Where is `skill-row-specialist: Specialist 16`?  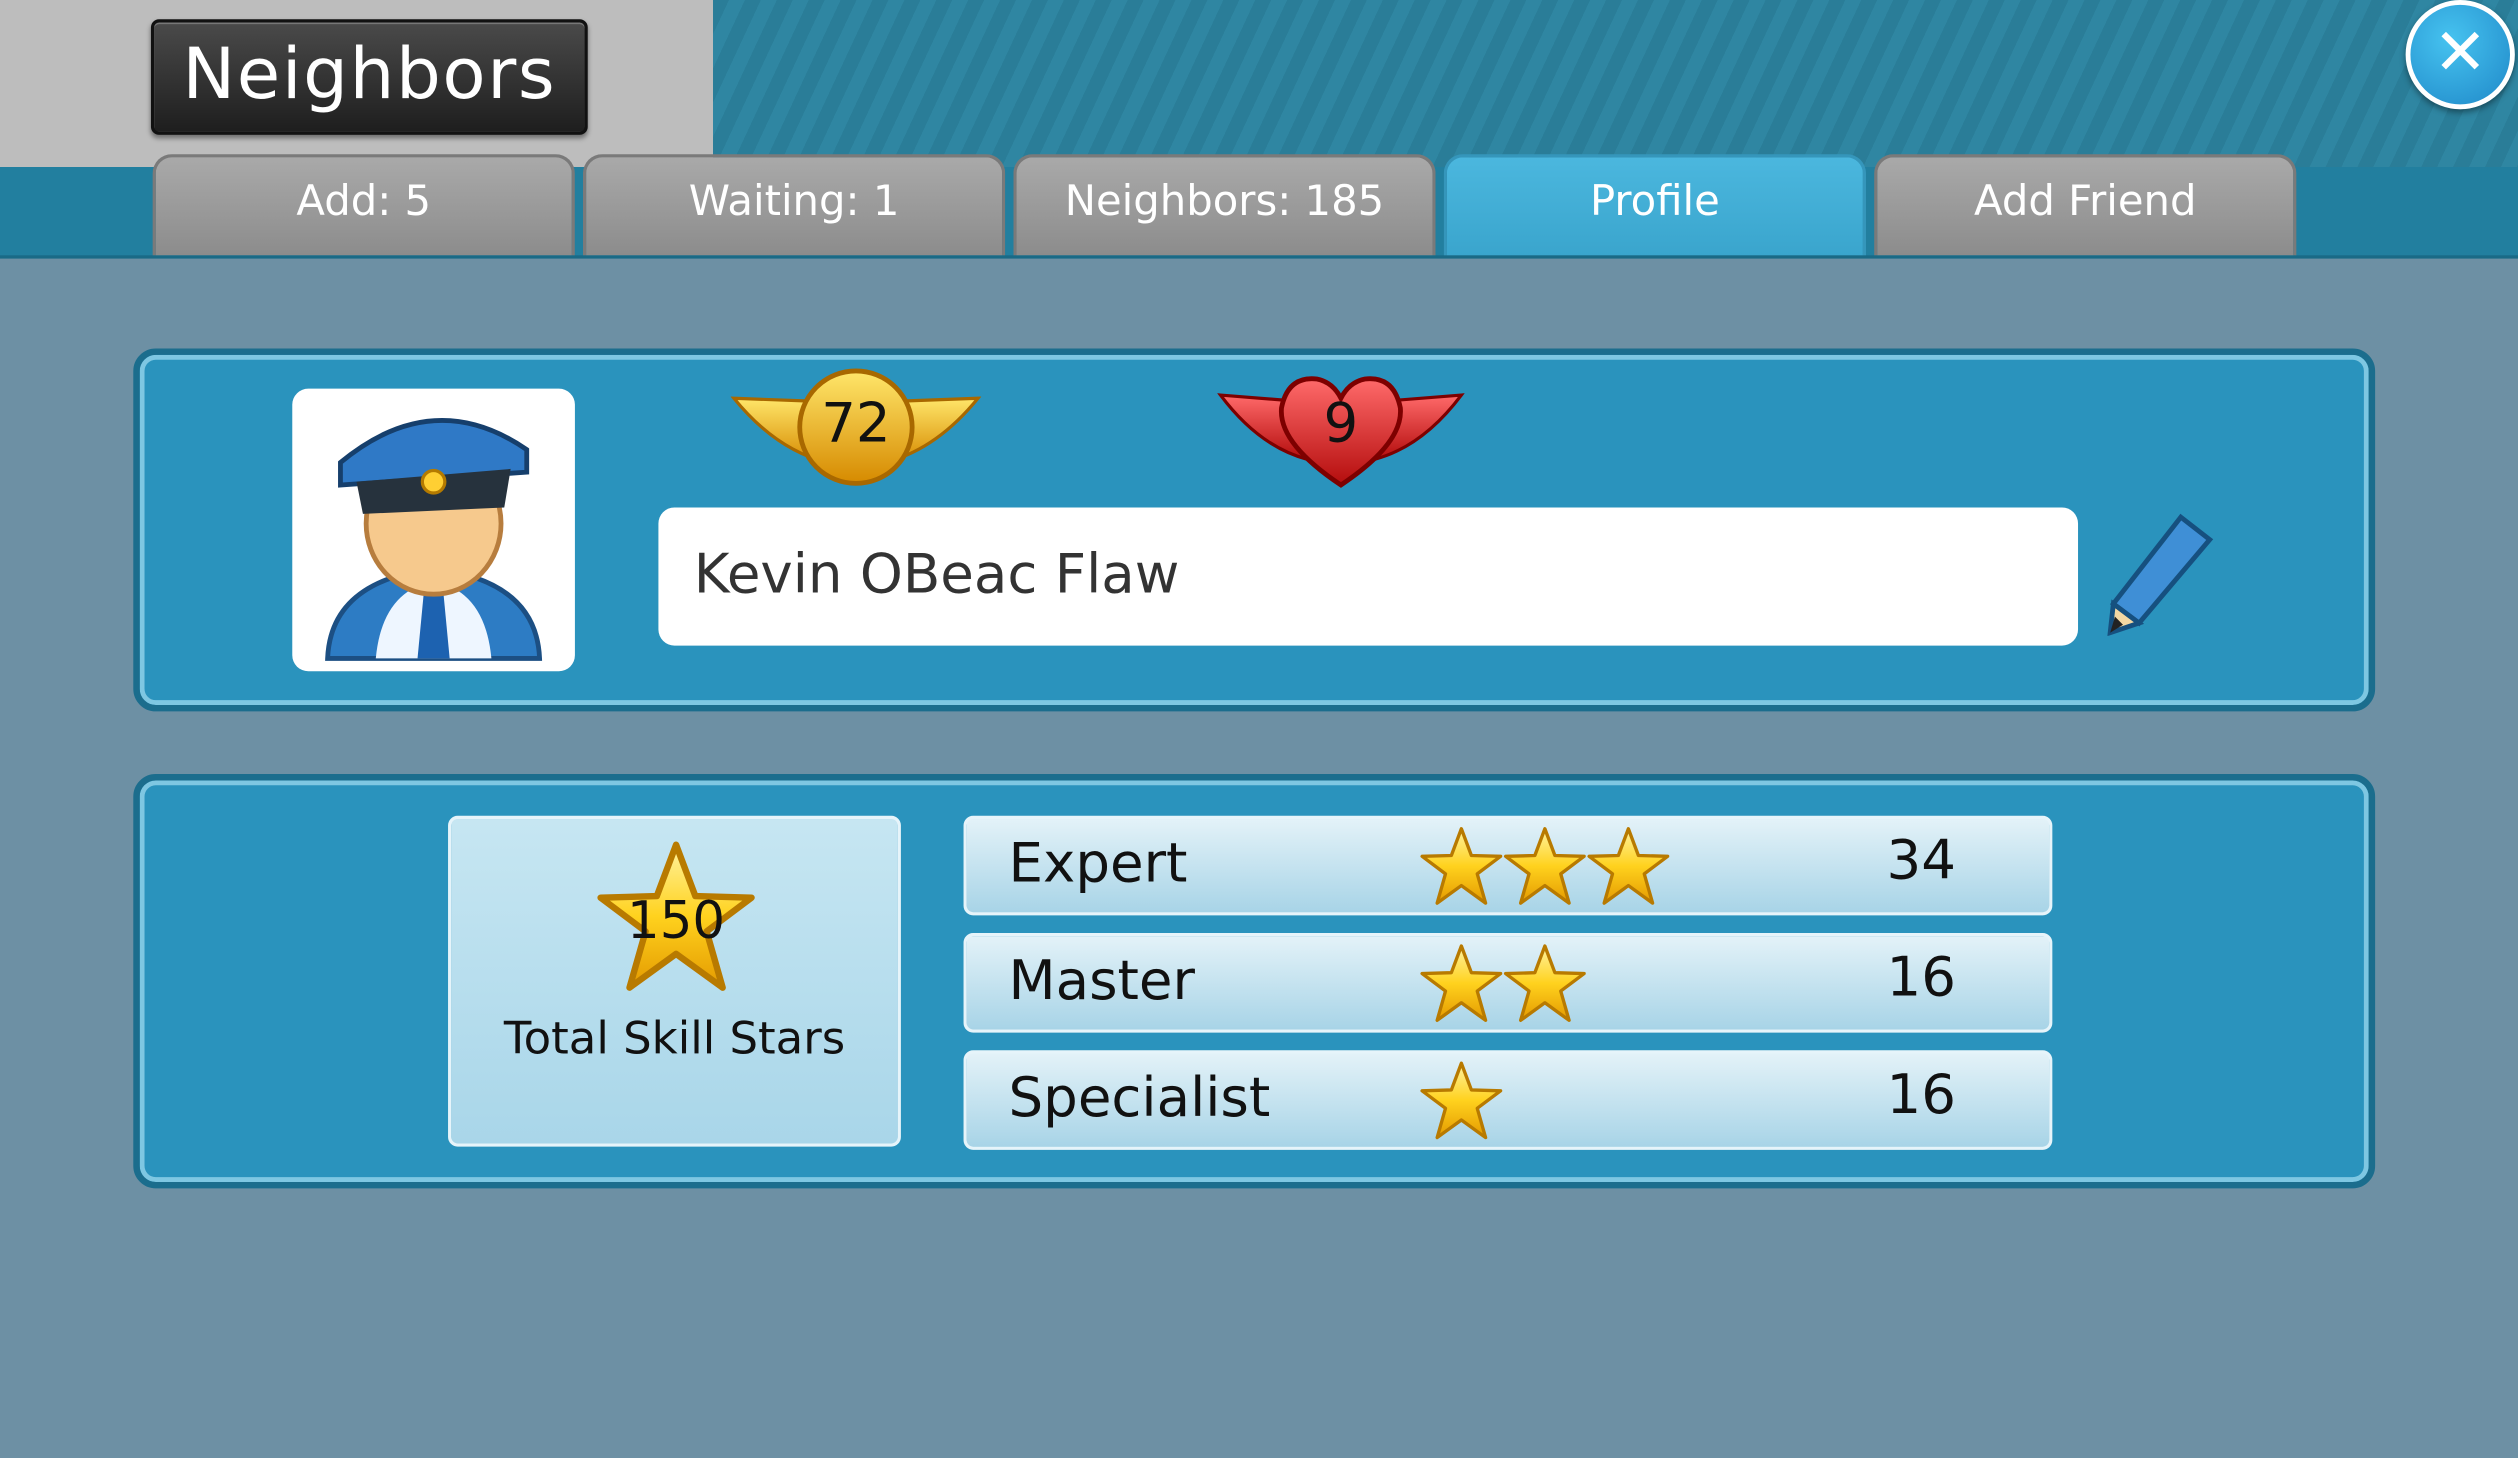
skill-row-specialist: Specialist 16 is located at coordinates (1508, 1100).